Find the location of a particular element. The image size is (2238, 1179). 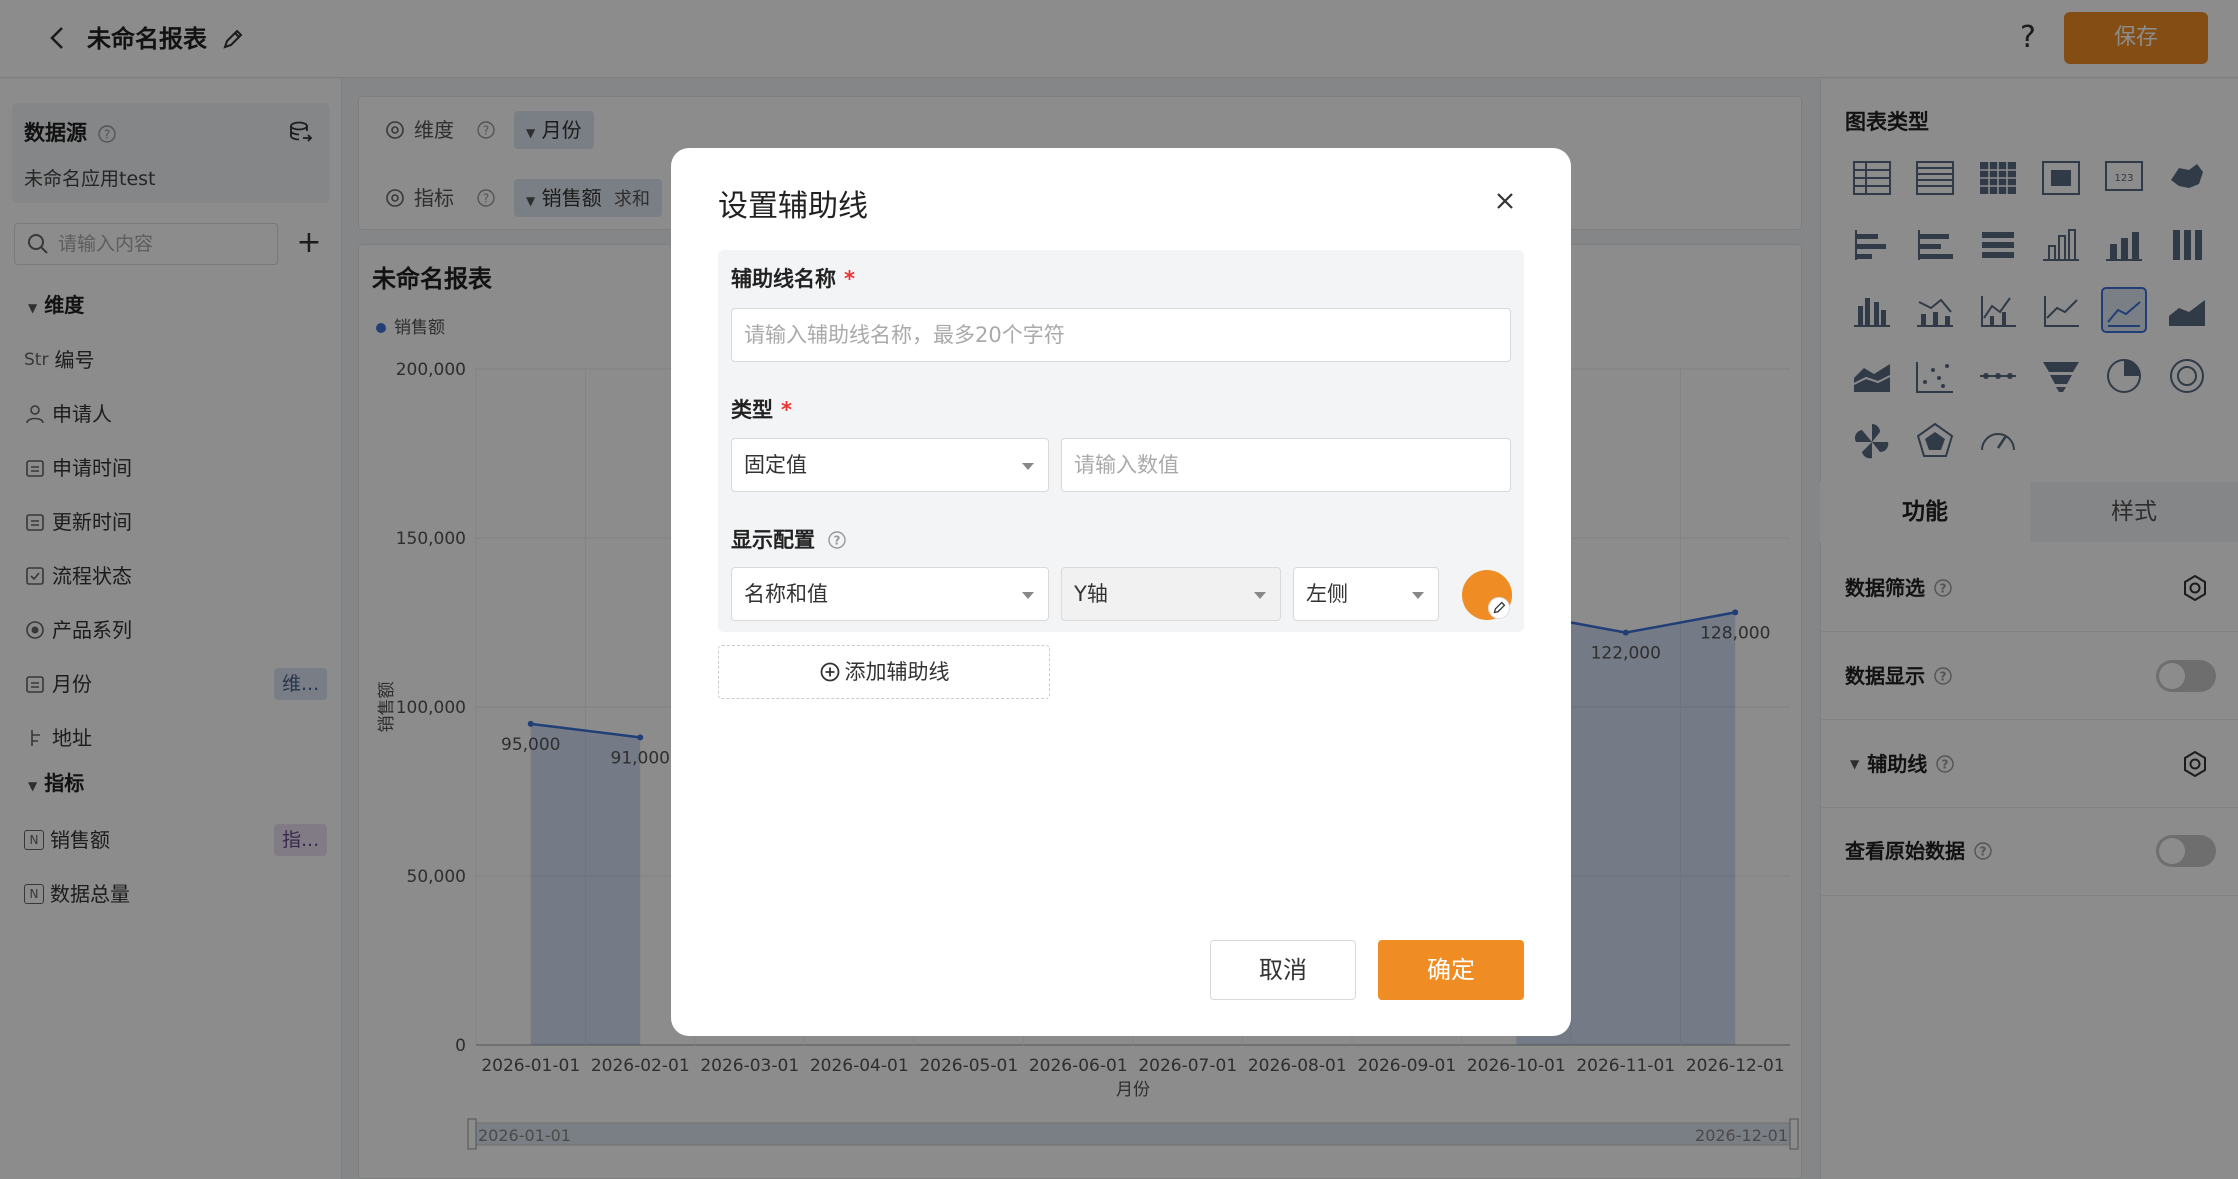

name-field-label: 辅助线名称 * is located at coordinates (793, 279).